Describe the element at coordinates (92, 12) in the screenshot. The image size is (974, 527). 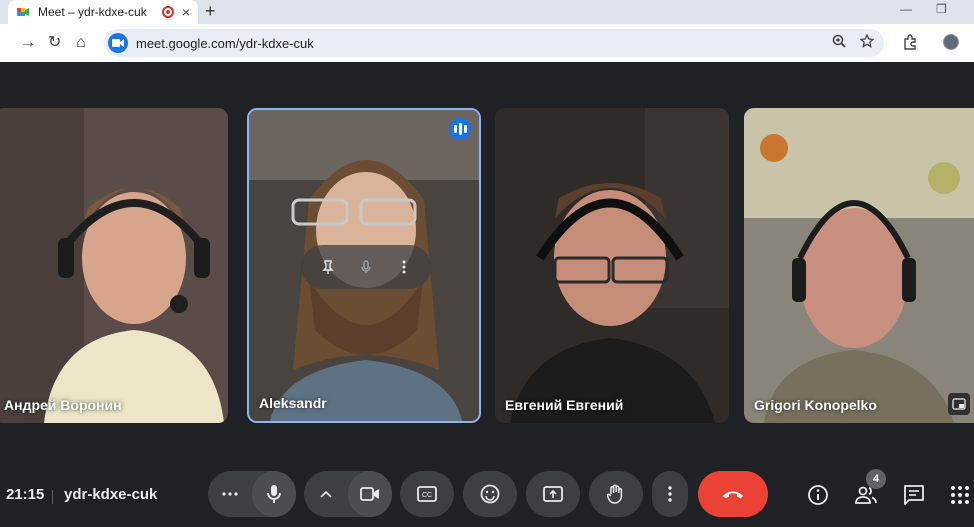
I see `tab-title: Meet – ydr-kdxe-cuk` at that location.